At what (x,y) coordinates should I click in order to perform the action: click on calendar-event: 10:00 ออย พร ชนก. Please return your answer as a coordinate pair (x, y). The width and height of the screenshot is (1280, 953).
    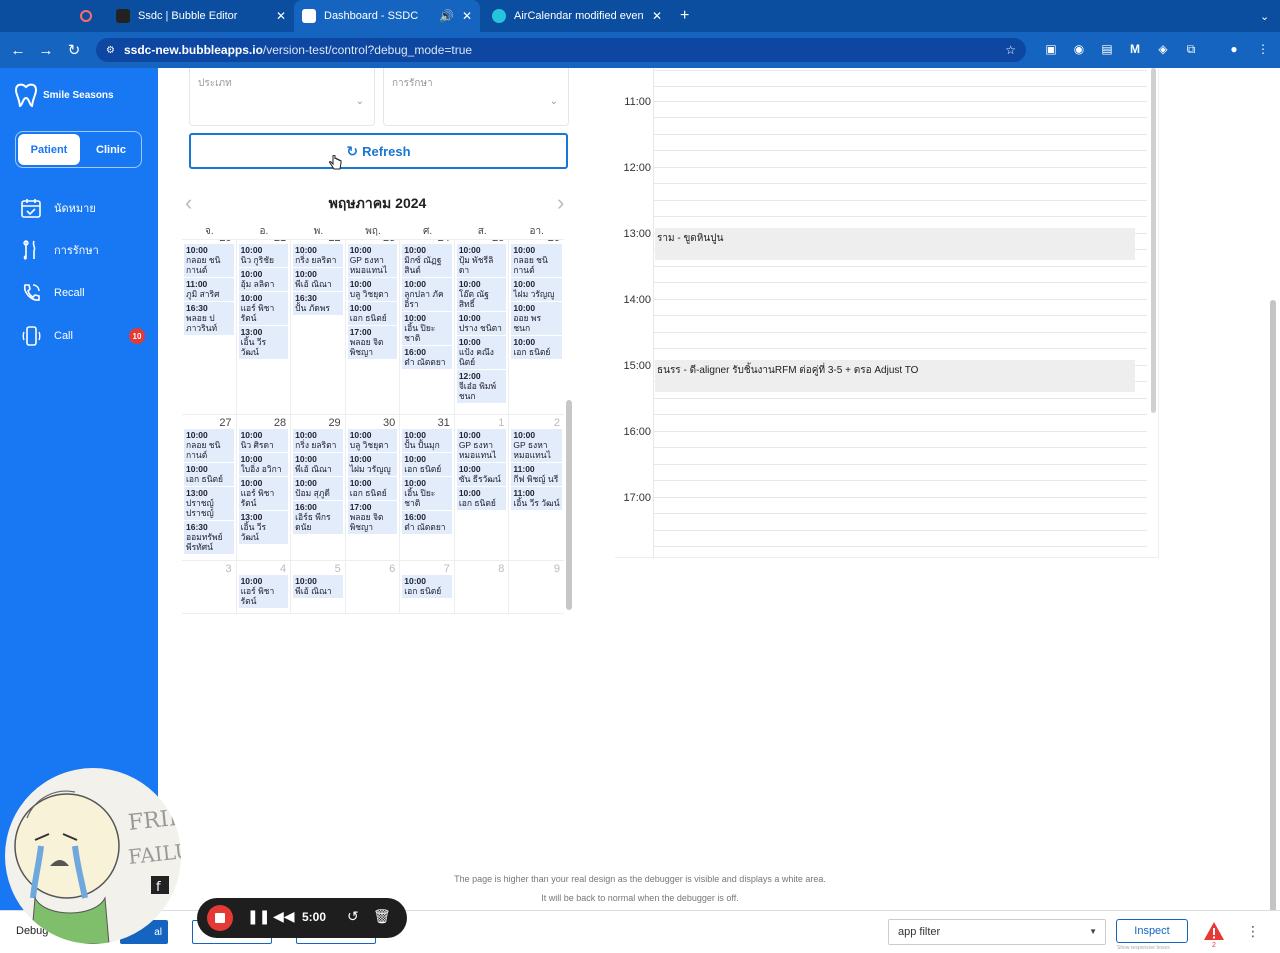
    Looking at the image, I should click on (536, 318).